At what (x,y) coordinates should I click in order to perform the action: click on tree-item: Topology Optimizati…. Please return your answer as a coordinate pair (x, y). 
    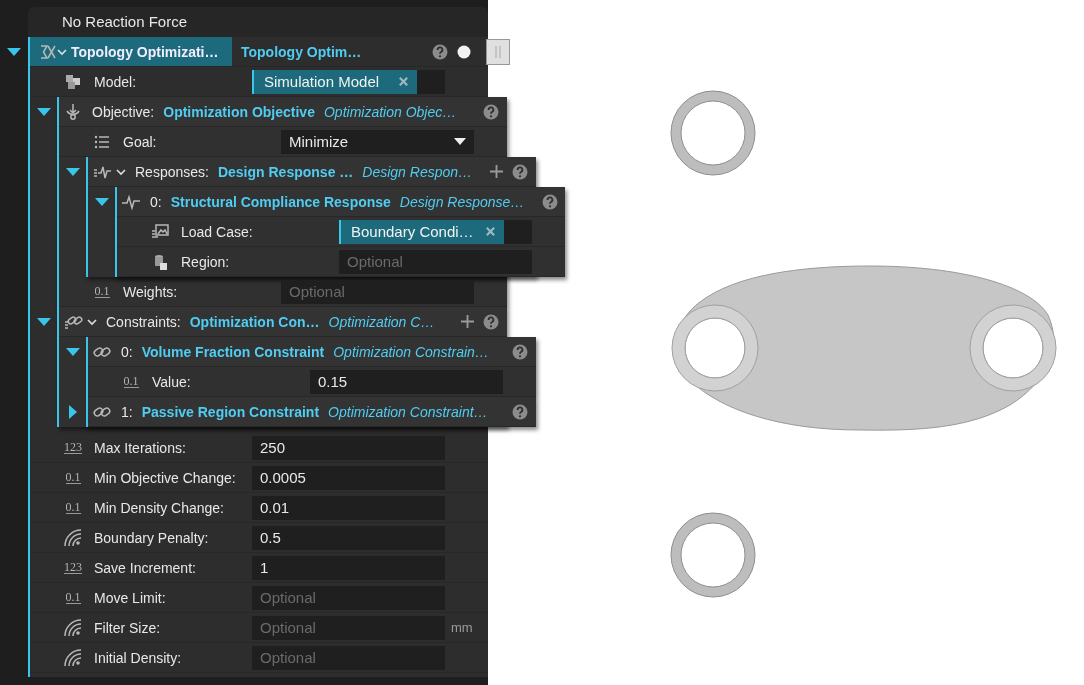
    Looking at the image, I should click on (131, 51).